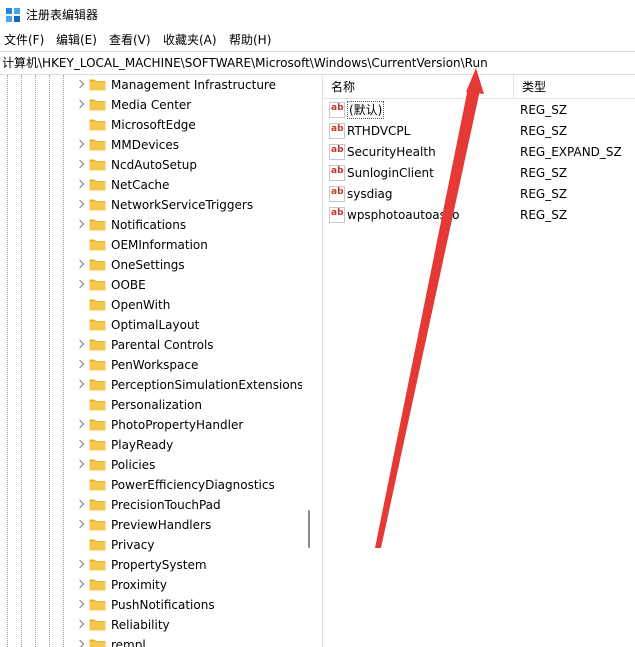 The width and height of the screenshot is (635, 647). I want to click on tree-item-label: Policies, so click(133, 465).